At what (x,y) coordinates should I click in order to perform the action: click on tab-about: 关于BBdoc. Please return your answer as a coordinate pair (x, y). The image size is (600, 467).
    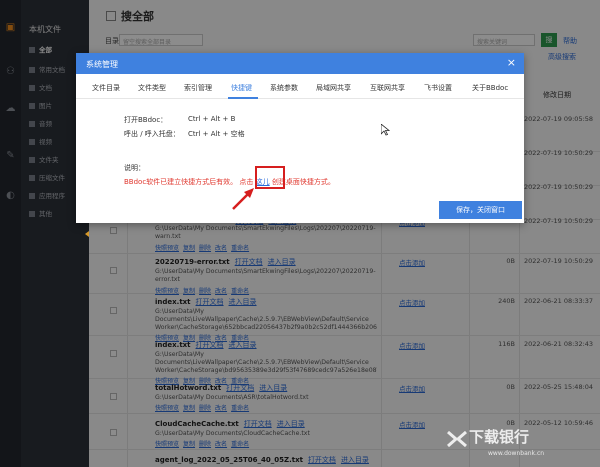
    Looking at the image, I should click on (490, 88).